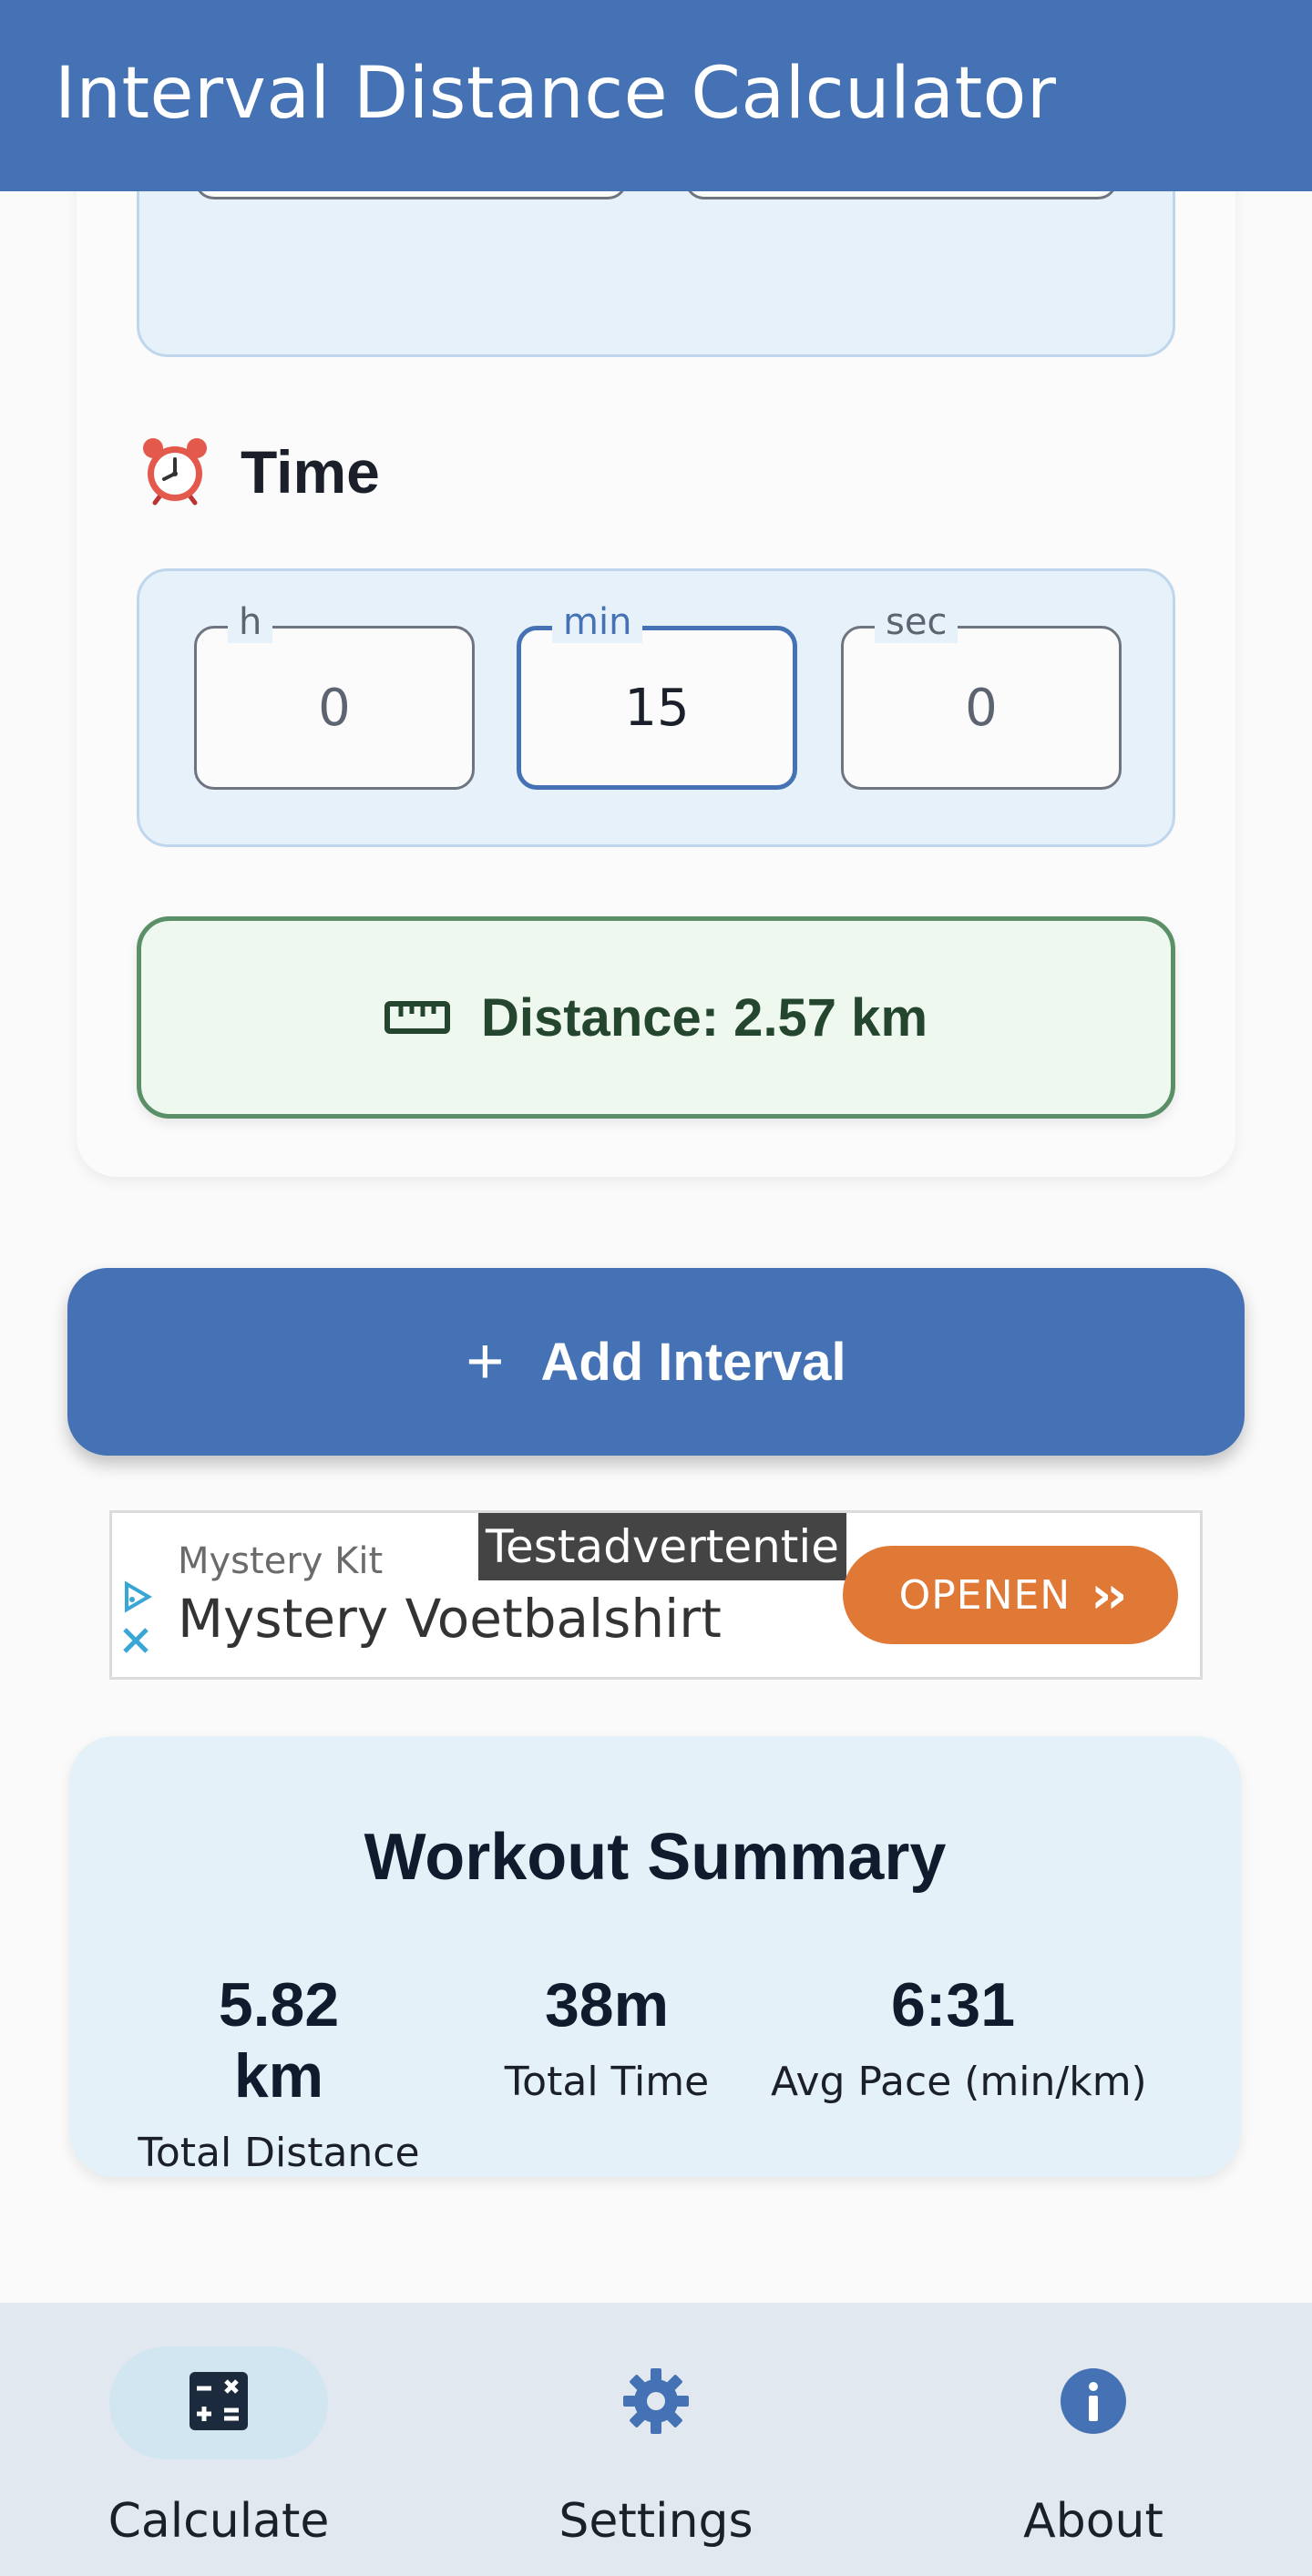 This screenshot has height=2576, width=1312. I want to click on seconds-field: sec 0, so click(981, 695).